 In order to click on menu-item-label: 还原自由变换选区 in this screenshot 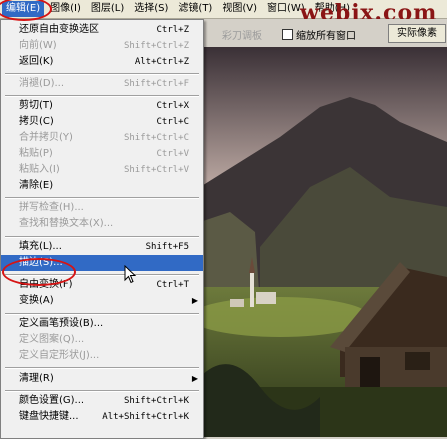, I will do `click(59, 29)`.